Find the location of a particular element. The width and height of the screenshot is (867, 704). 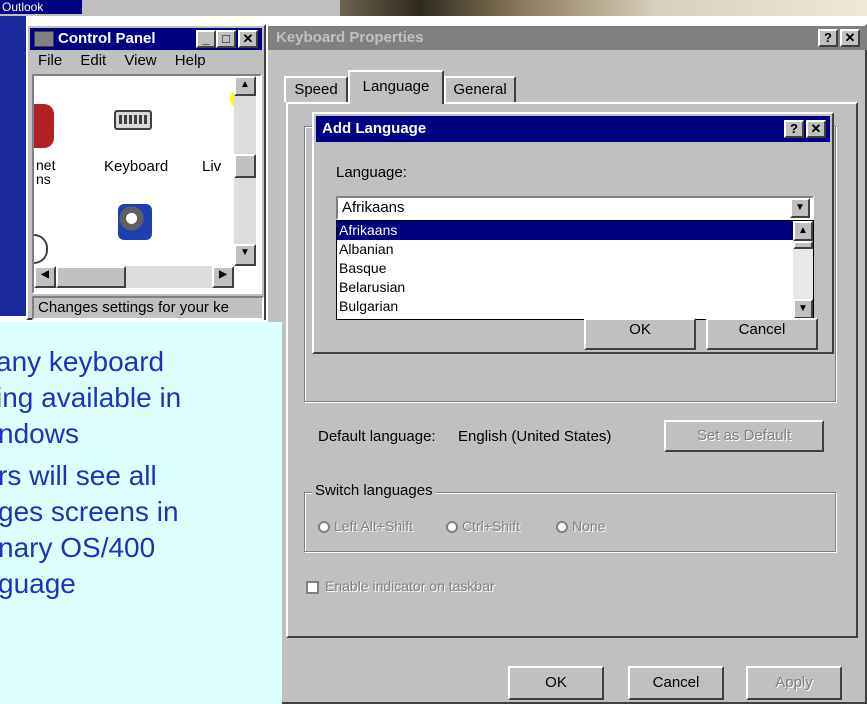

radio-ctrl-shift-label: Ctrl+Shift is located at coordinates (491, 526).